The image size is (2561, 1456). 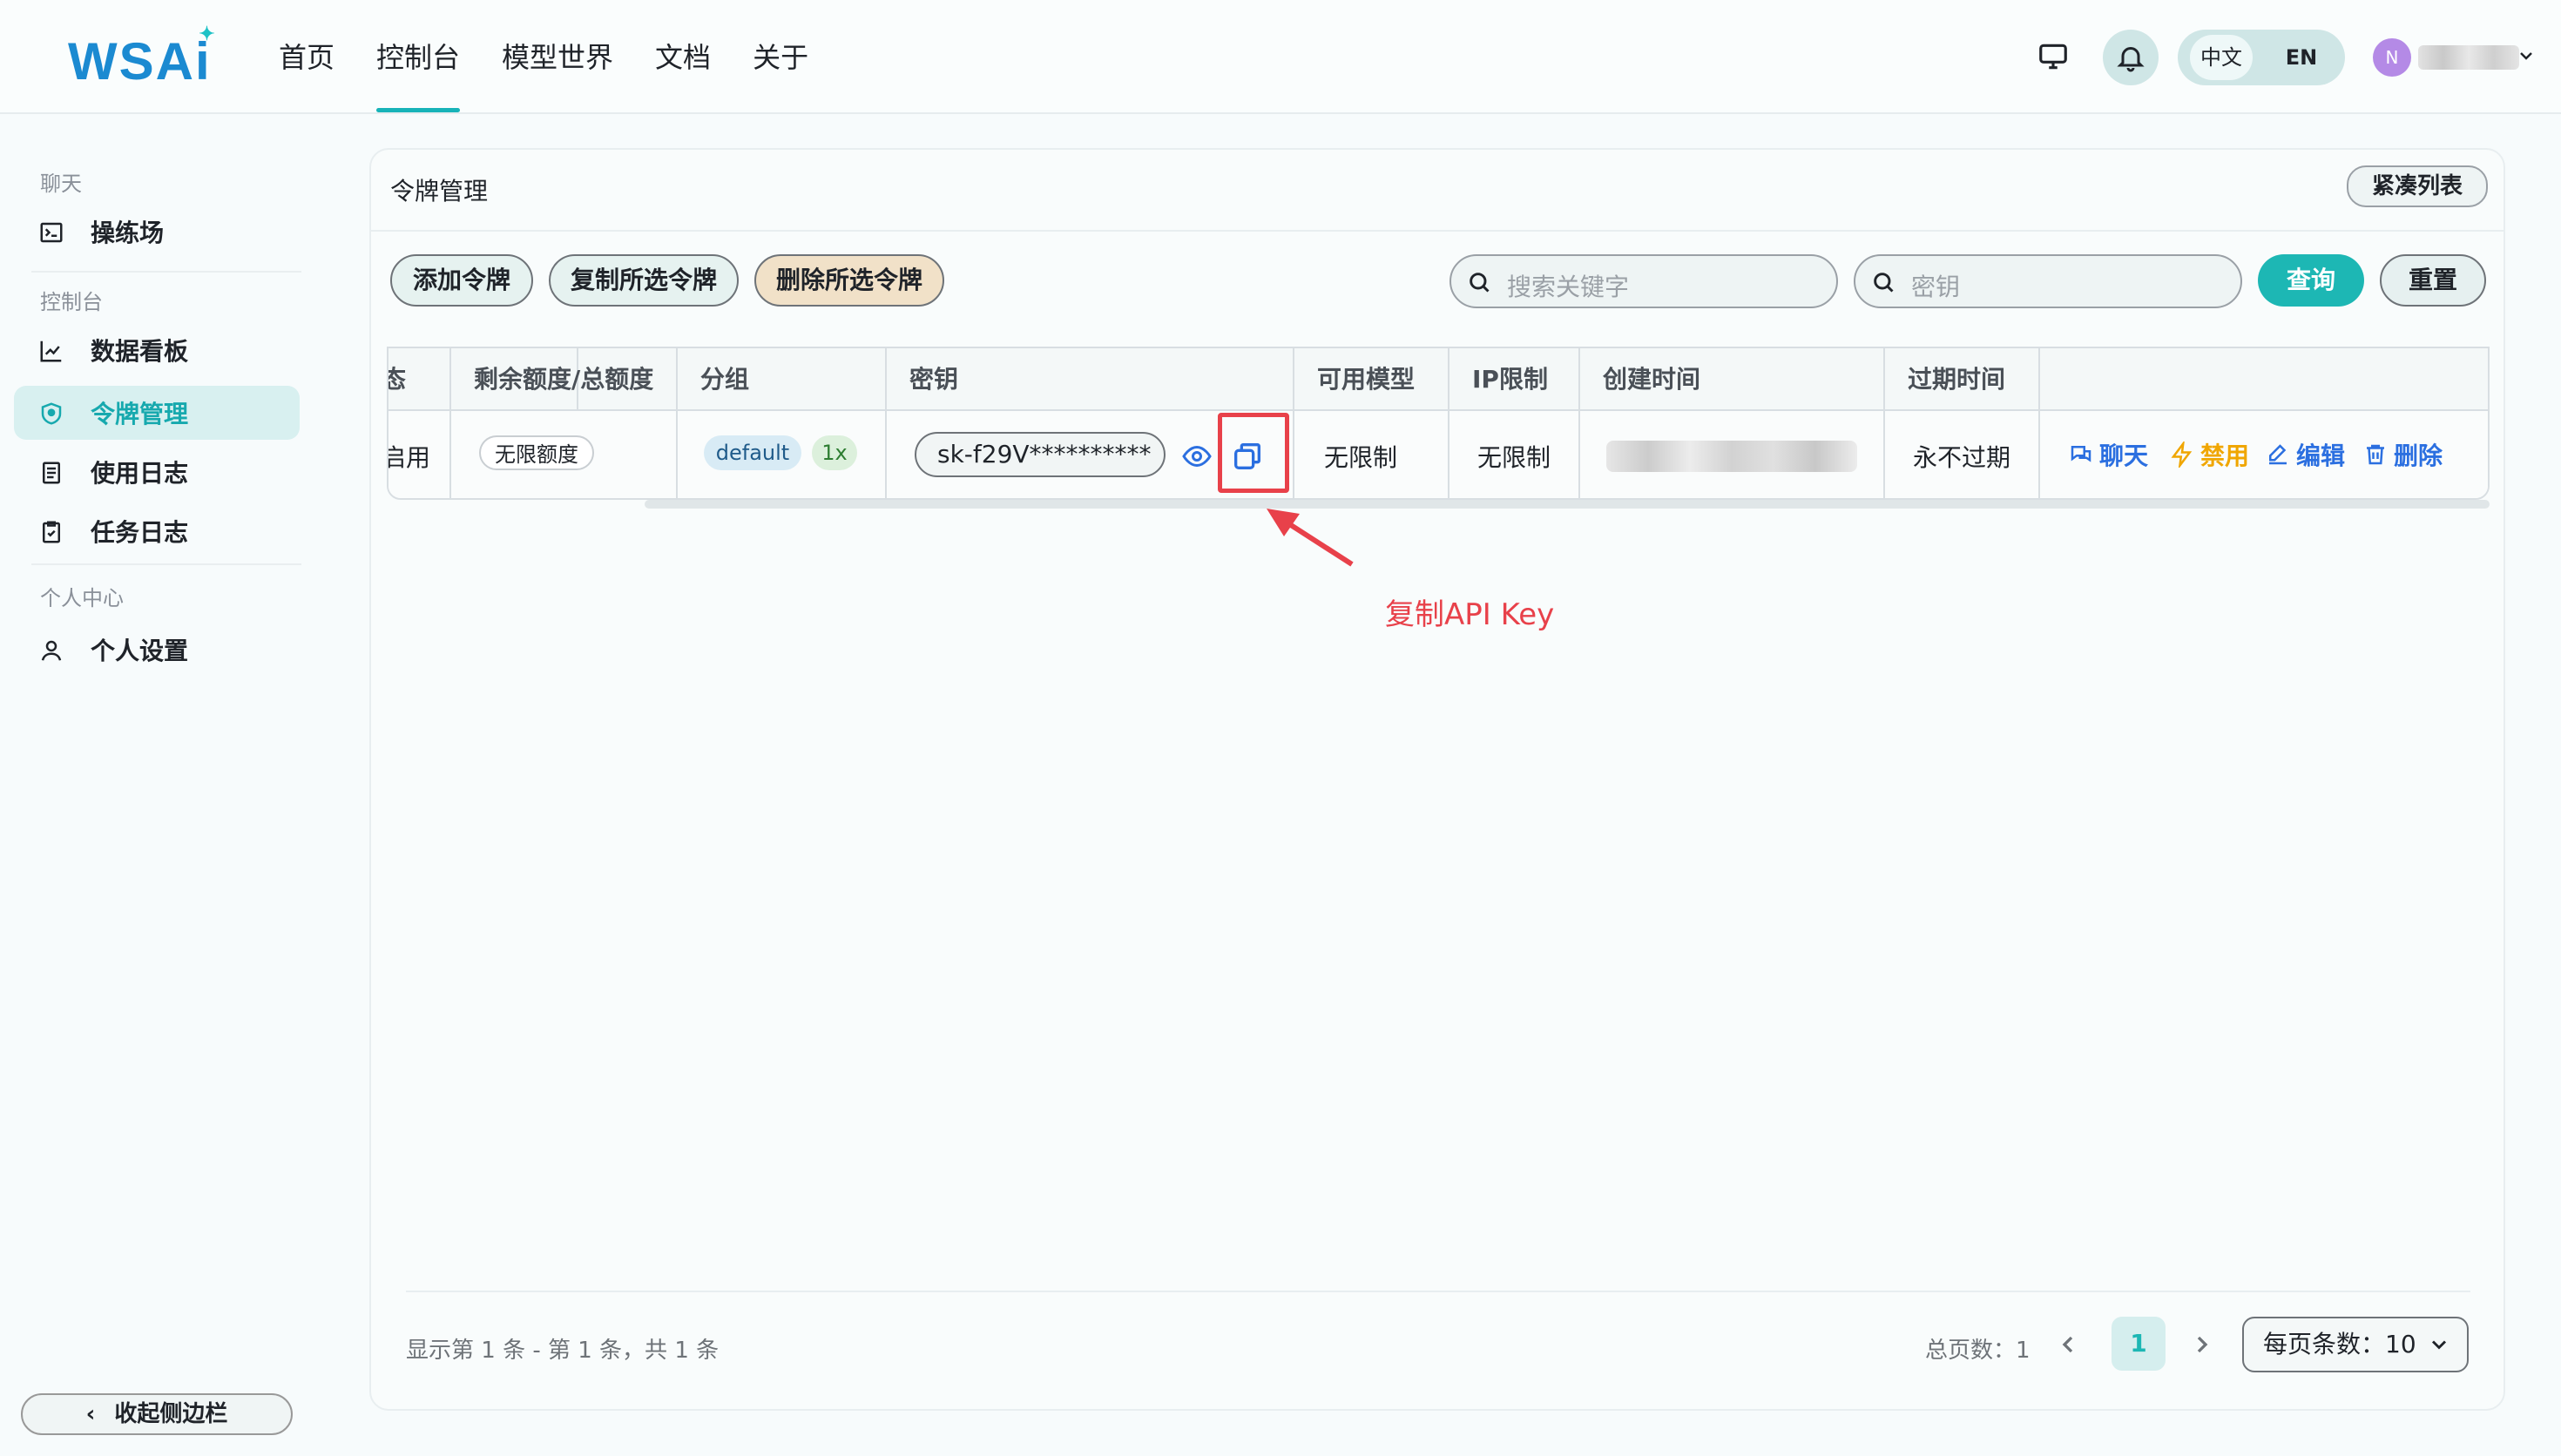 What do you see at coordinates (782, 454) in the screenshot?
I see `cell-group: default 1x` at bounding box center [782, 454].